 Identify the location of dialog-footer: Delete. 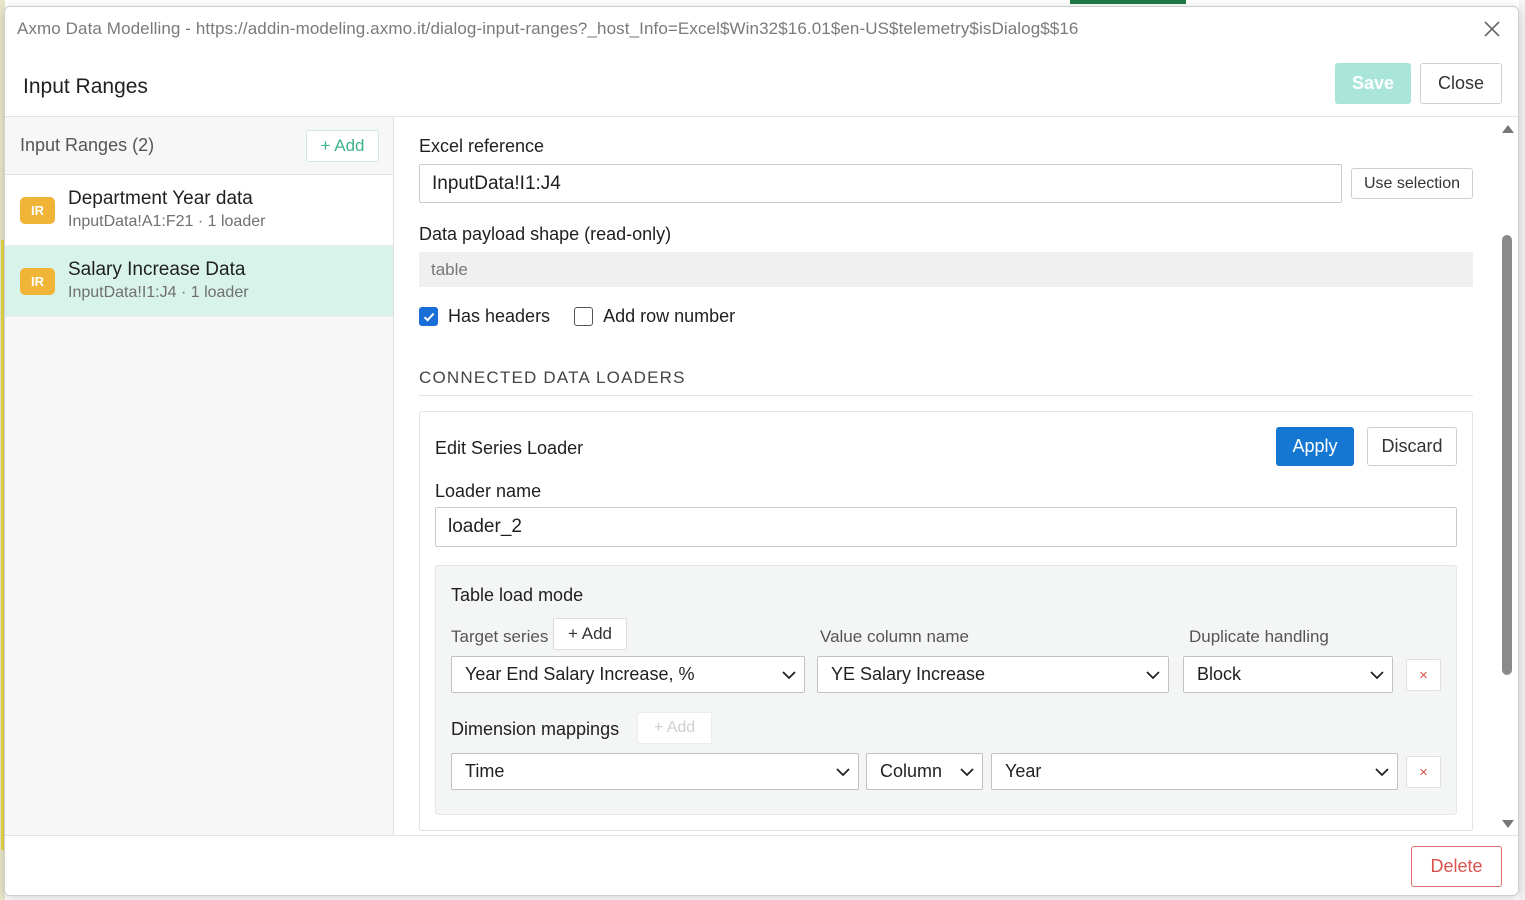
(761, 865).